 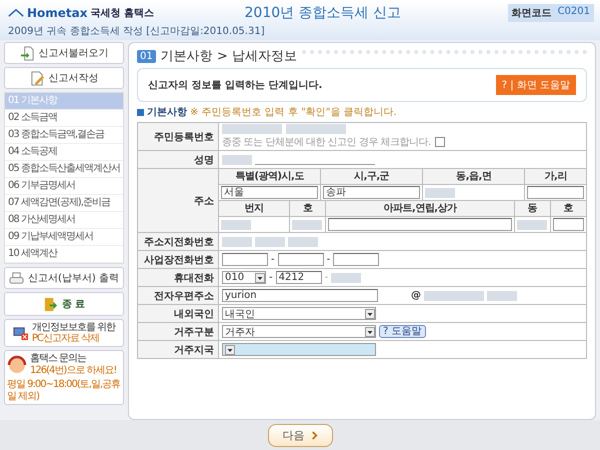 I want to click on column-header: 동, so click(x=532, y=208).